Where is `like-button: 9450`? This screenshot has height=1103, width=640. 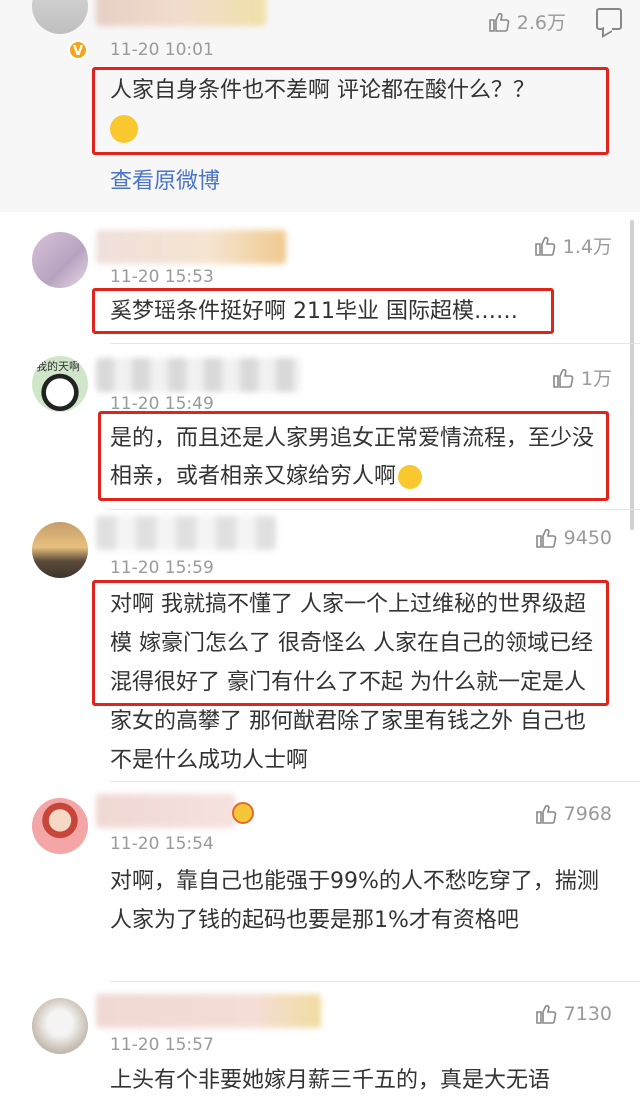 like-button: 9450 is located at coordinates (573, 538).